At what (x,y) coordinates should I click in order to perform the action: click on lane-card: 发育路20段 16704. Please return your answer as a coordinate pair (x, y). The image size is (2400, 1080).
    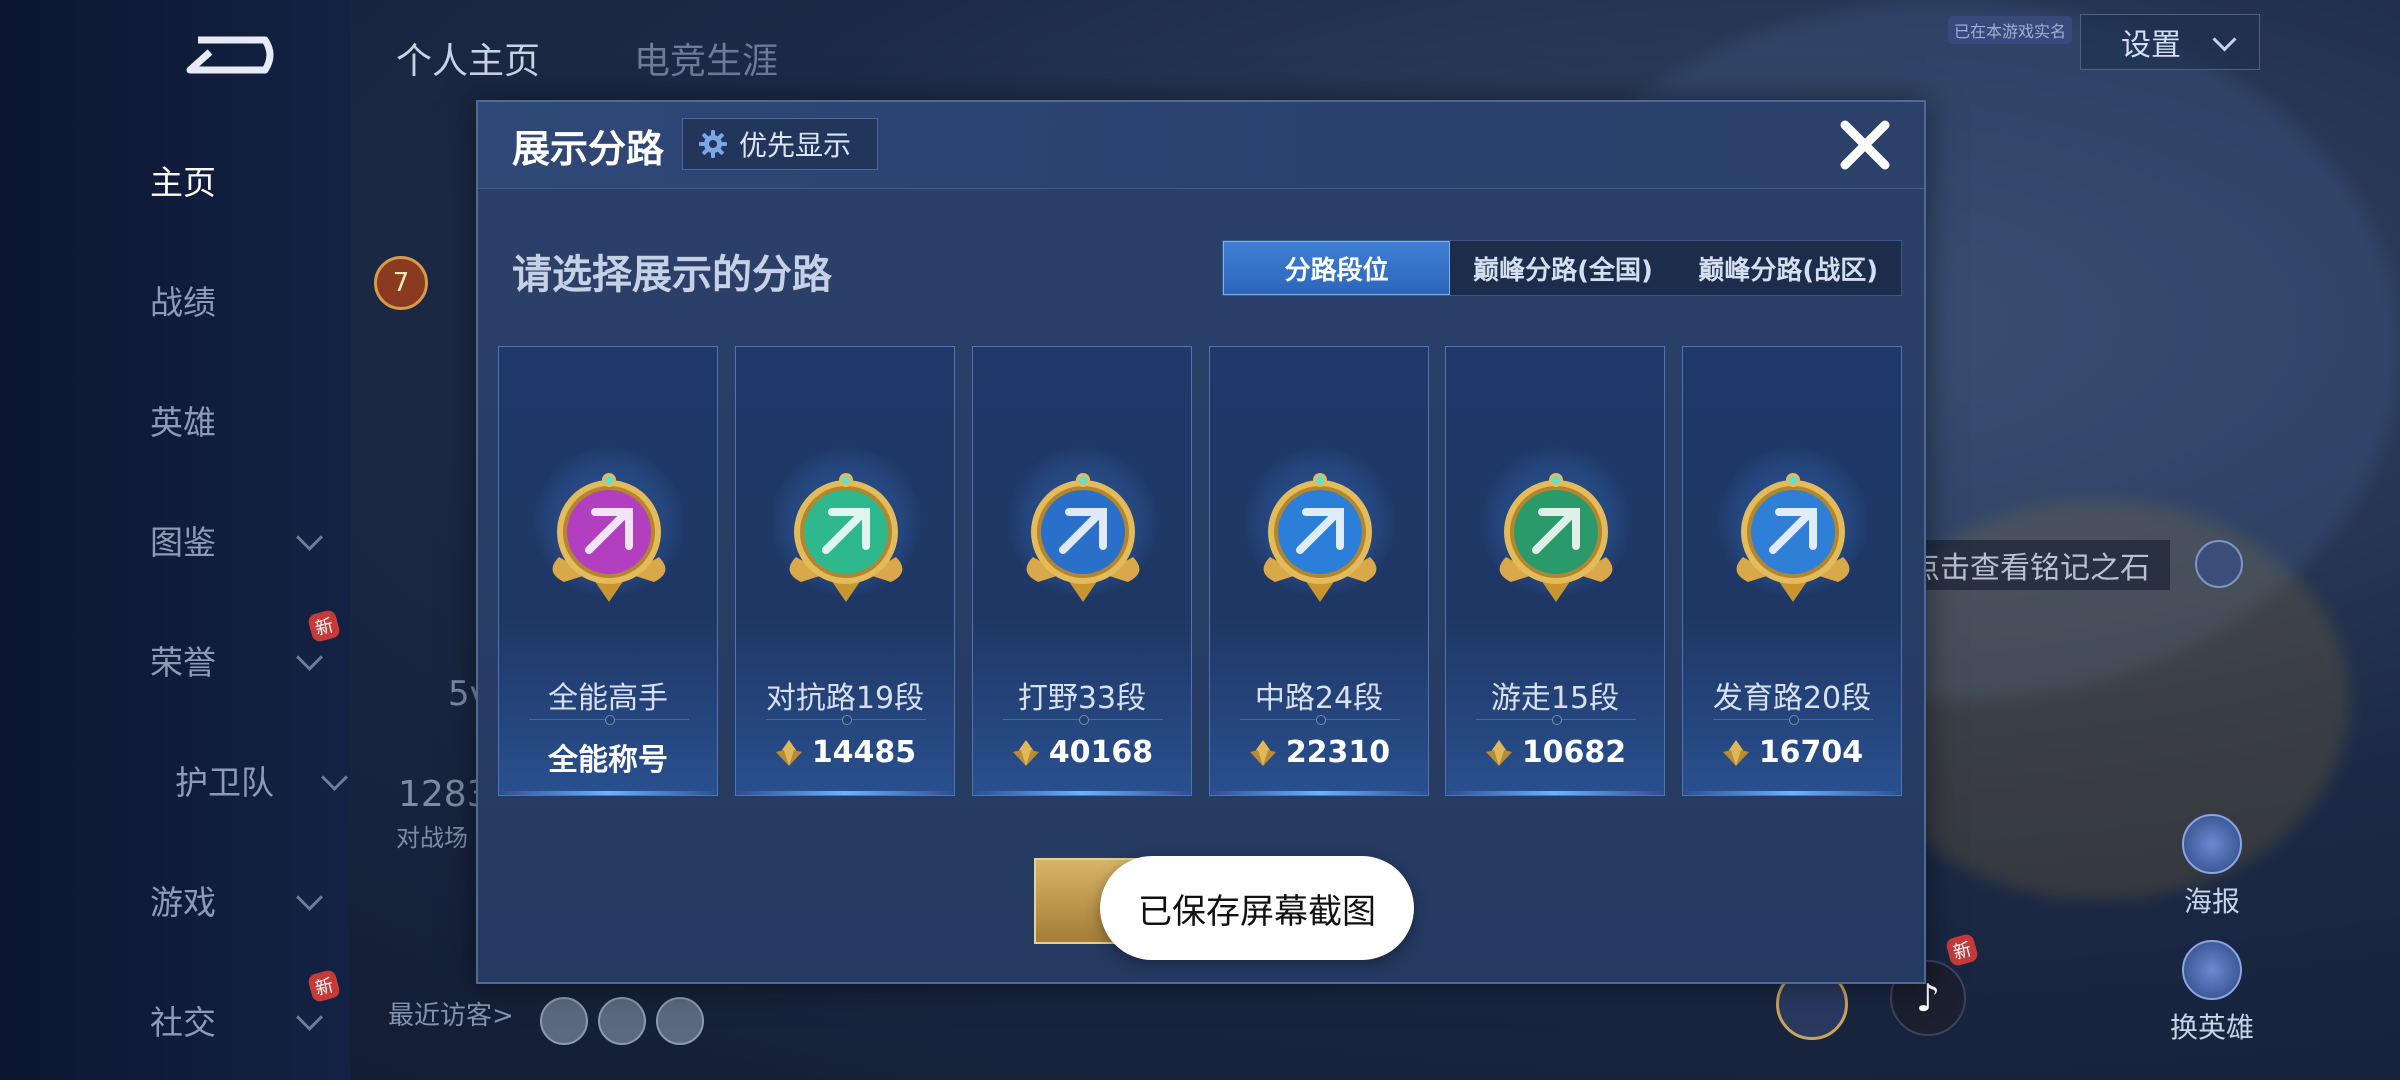
    Looking at the image, I should click on (1792, 571).